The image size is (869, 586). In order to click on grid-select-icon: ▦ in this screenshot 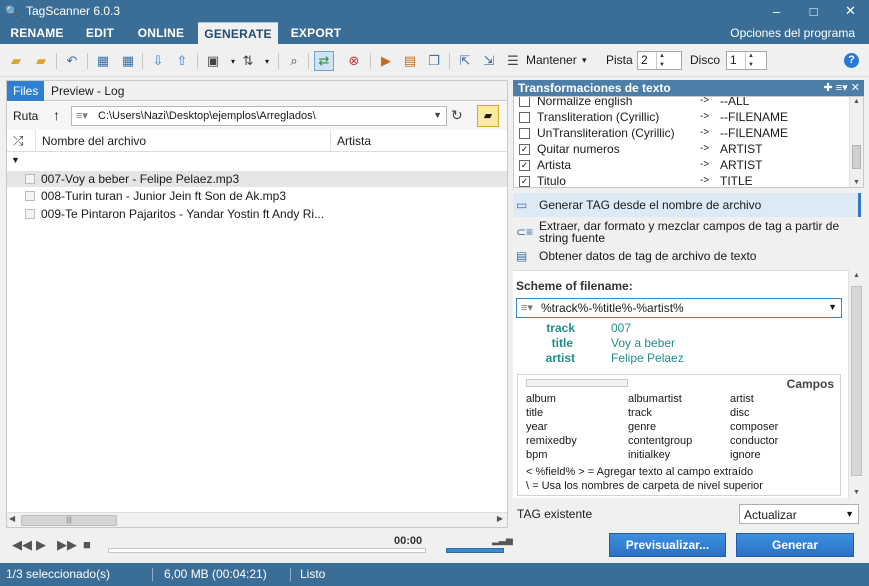, I will do `click(128, 61)`.